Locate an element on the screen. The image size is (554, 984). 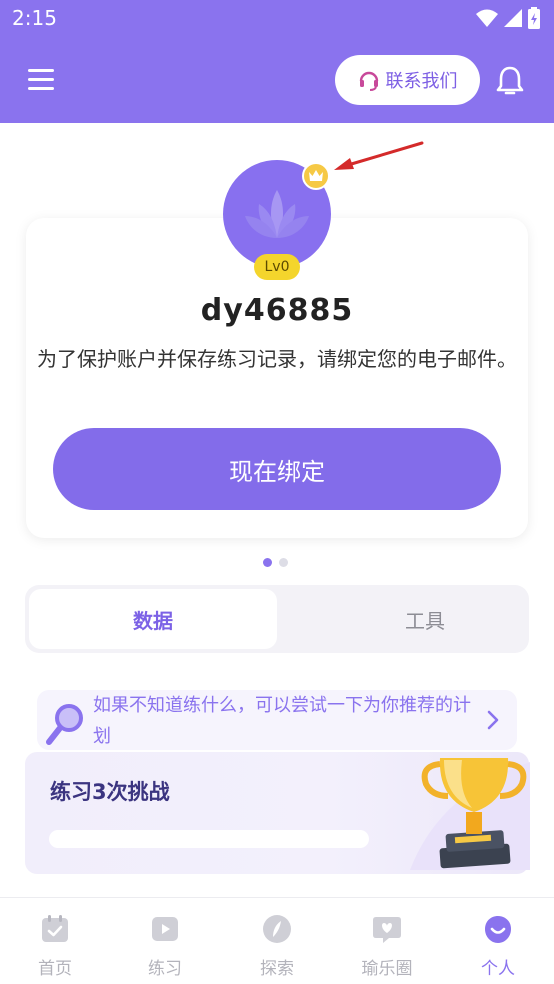
status-icons is located at coordinates (508, 18).